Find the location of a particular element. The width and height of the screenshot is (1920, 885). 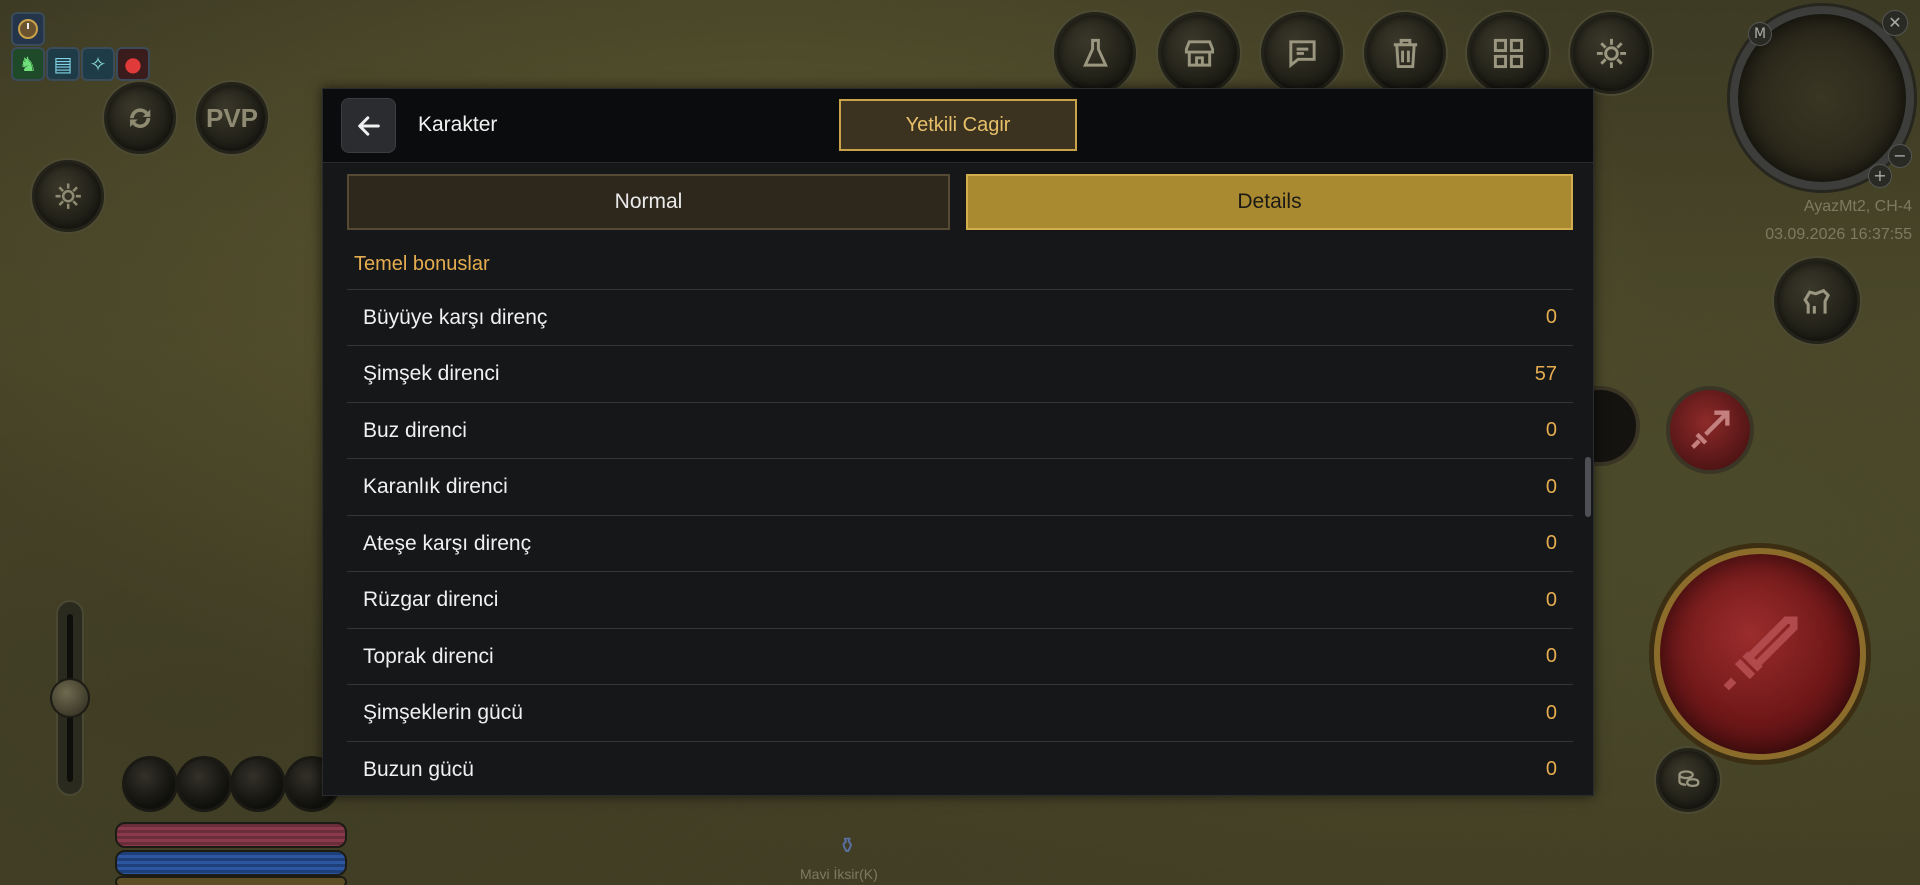

bonus-row: Buz direnci 0 is located at coordinates (960, 431).